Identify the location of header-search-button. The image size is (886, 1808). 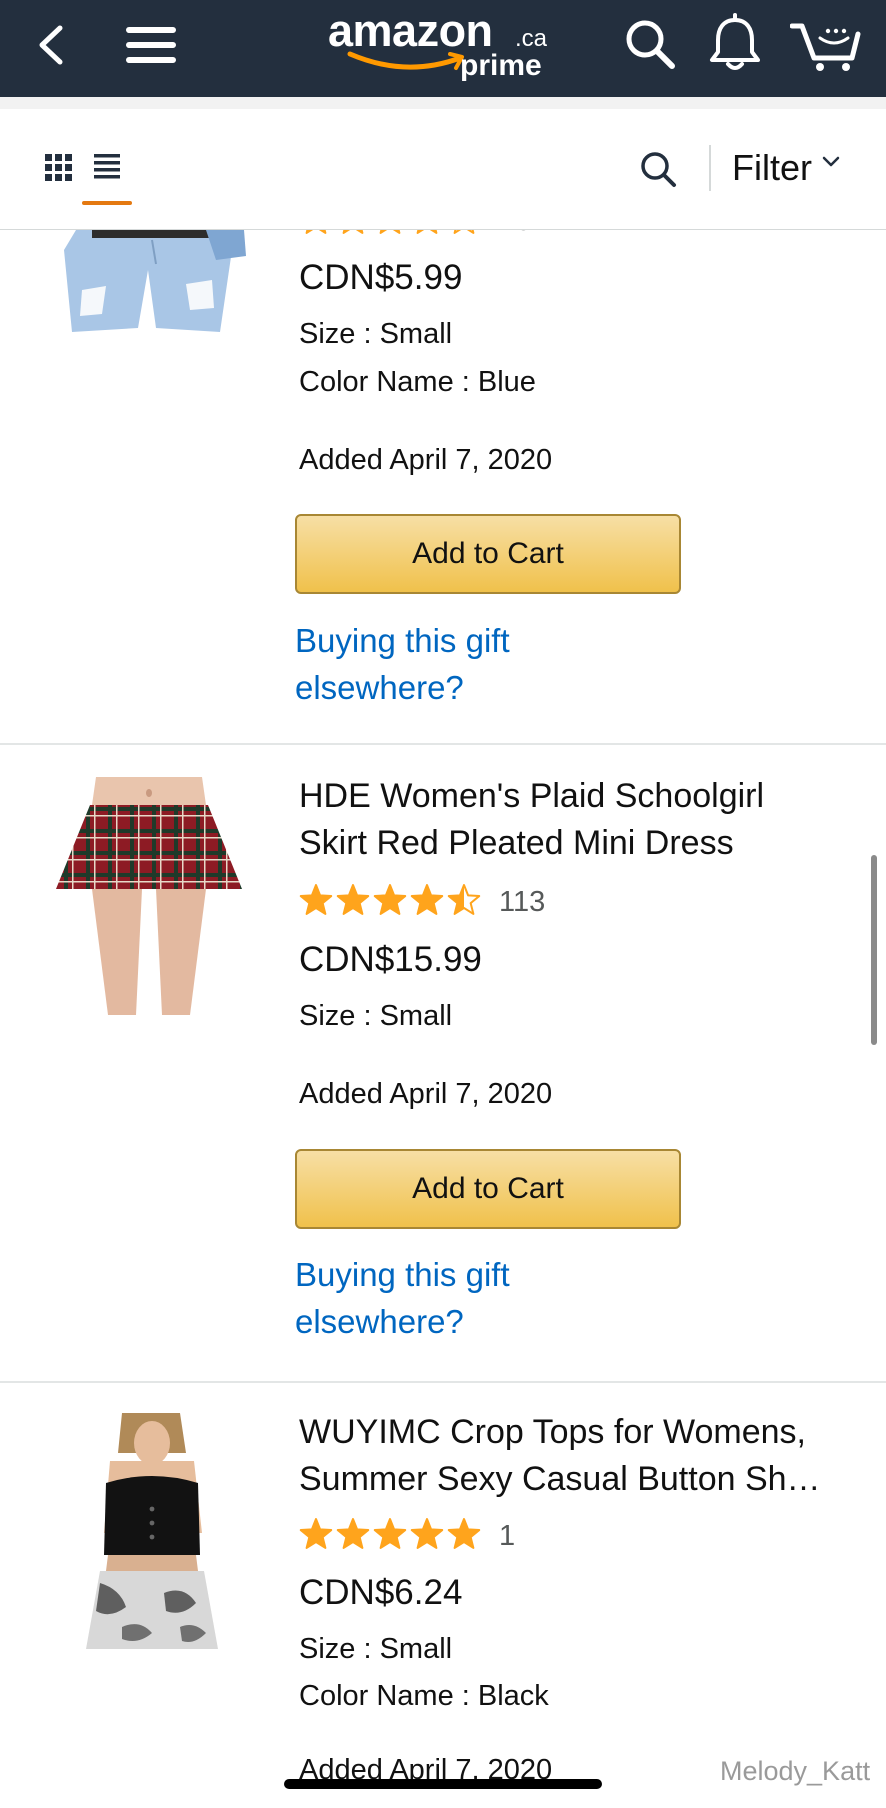
(650, 44).